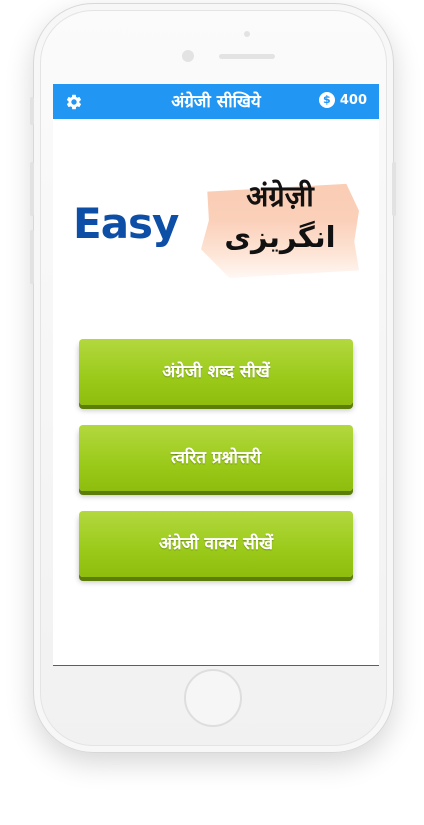 The height and width of the screenshot is (825, 424). What do you see at coordinates (188, 56) in the screenshot?
I see `front-camera` at bounding box center [188, 56].